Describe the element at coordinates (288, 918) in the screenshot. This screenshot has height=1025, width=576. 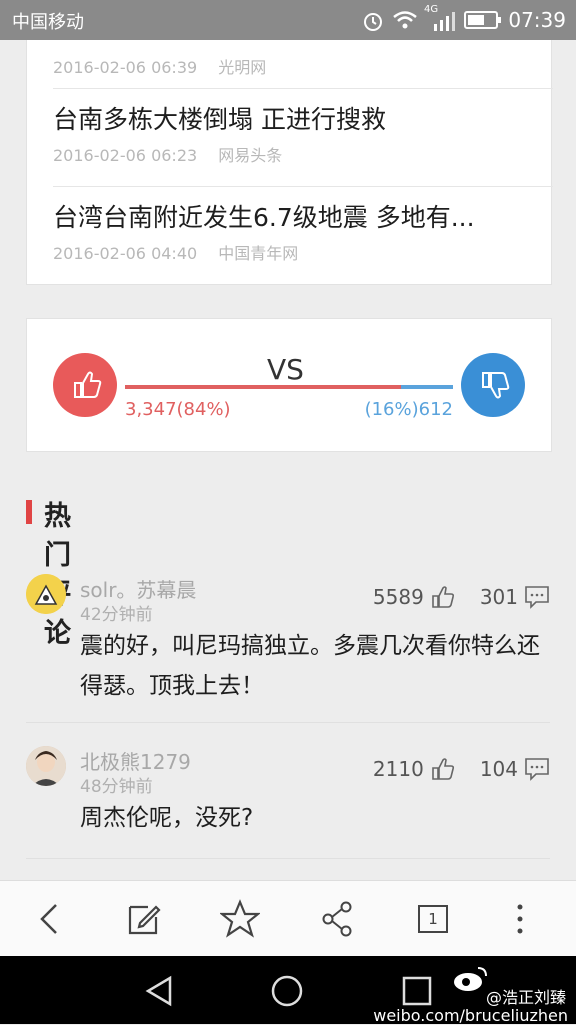
I see `bottom-toolbar: 1` at that location.